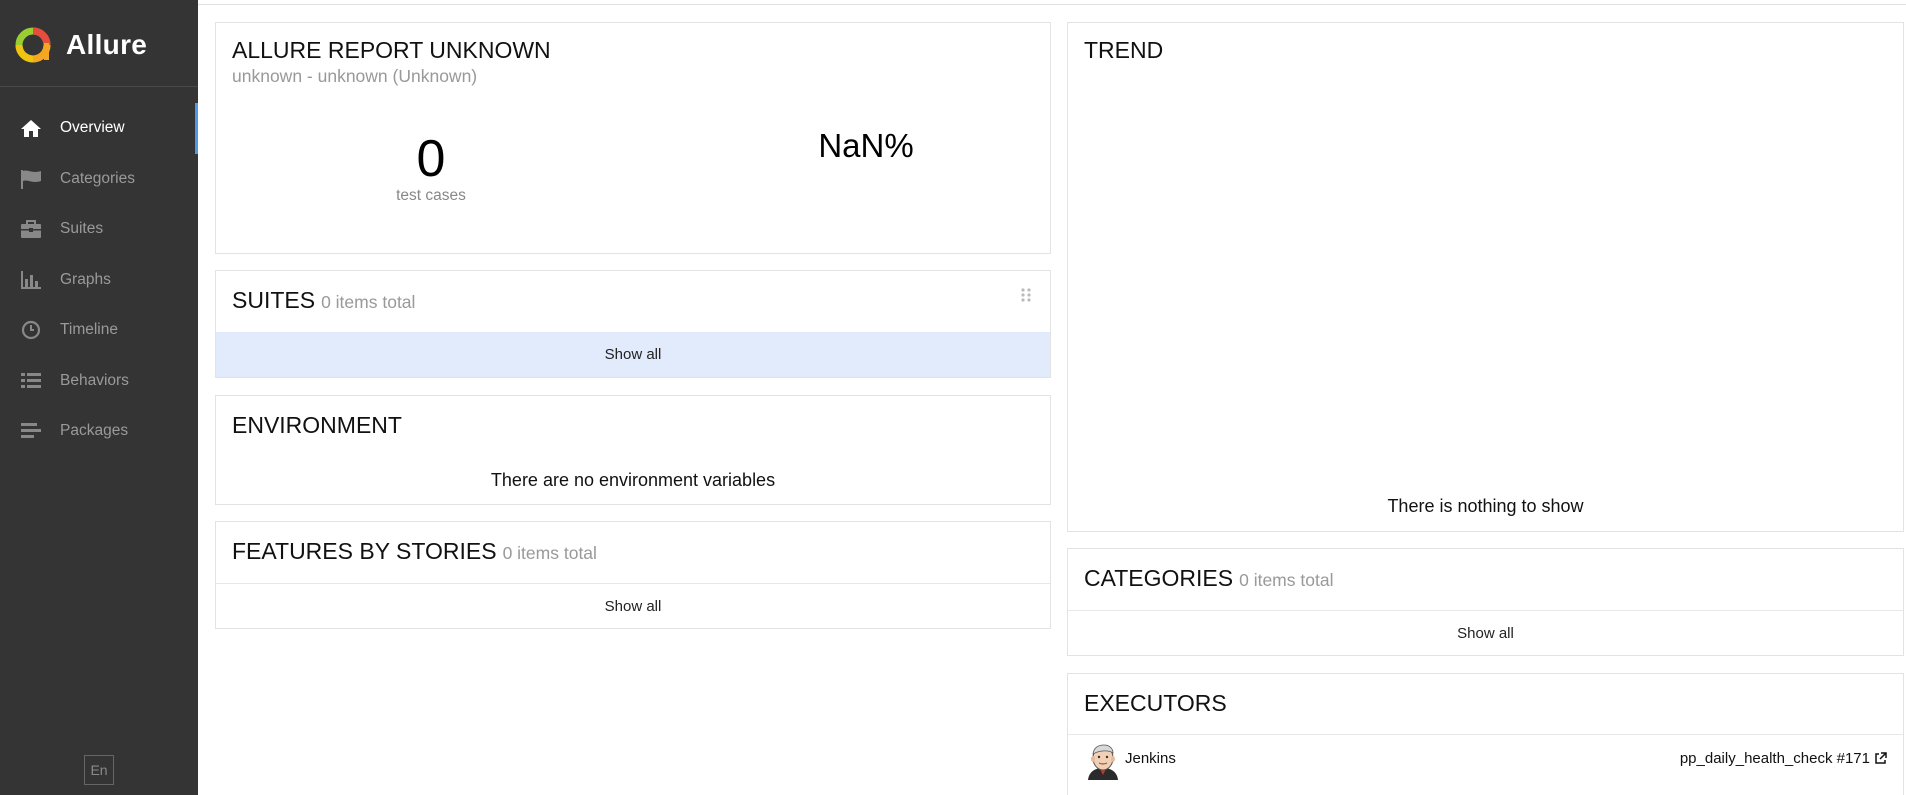 This screenshot has height=795, width=1906. I want to click on suites-title: SUITES, so click(274, 300).